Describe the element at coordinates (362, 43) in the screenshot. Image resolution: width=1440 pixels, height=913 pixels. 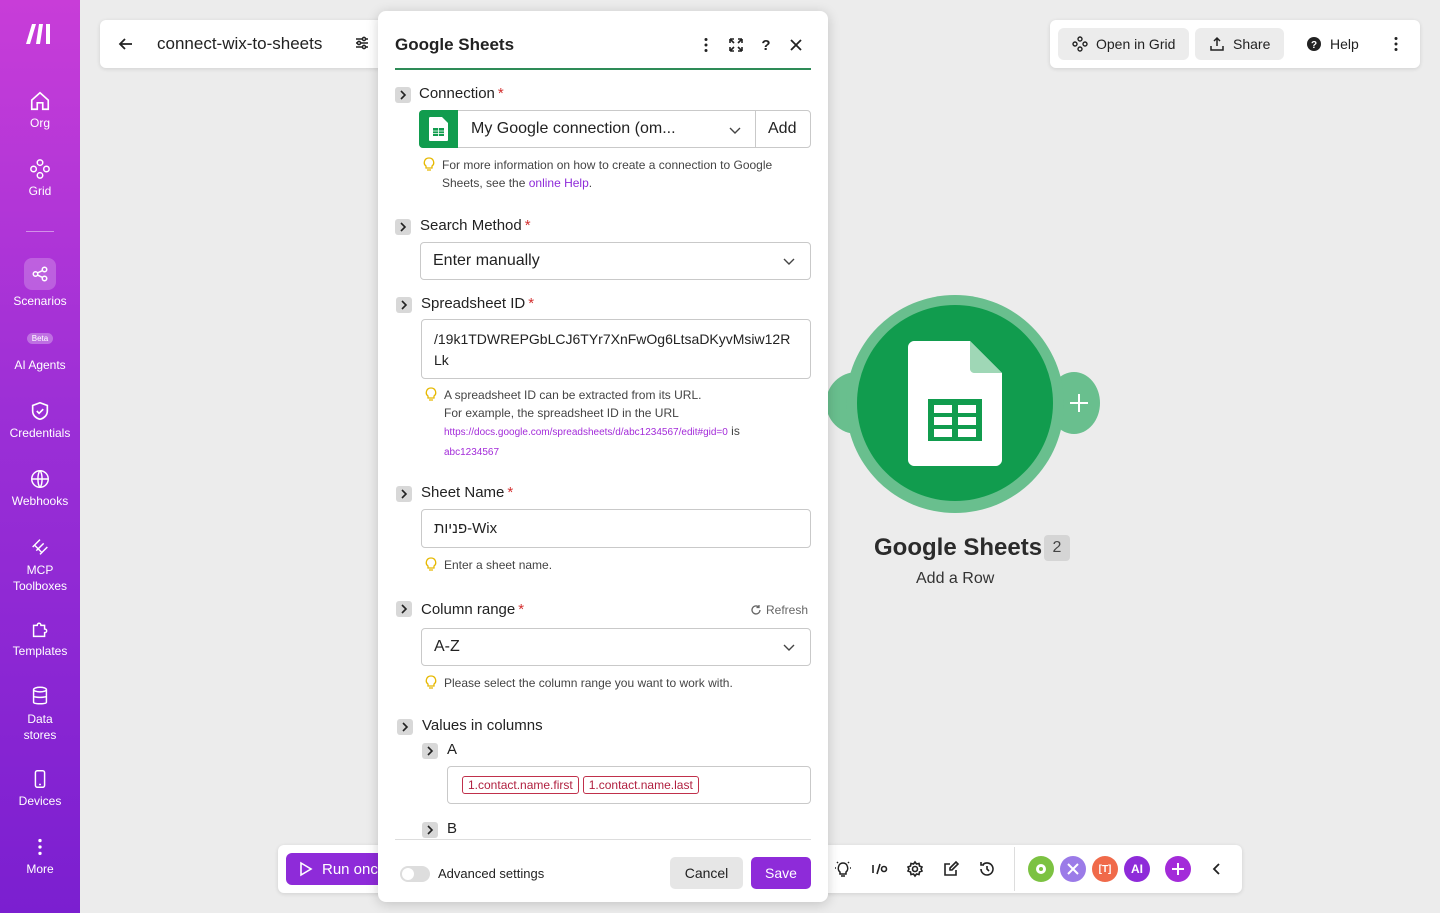
I see `settings-sliders-icon` at that location.